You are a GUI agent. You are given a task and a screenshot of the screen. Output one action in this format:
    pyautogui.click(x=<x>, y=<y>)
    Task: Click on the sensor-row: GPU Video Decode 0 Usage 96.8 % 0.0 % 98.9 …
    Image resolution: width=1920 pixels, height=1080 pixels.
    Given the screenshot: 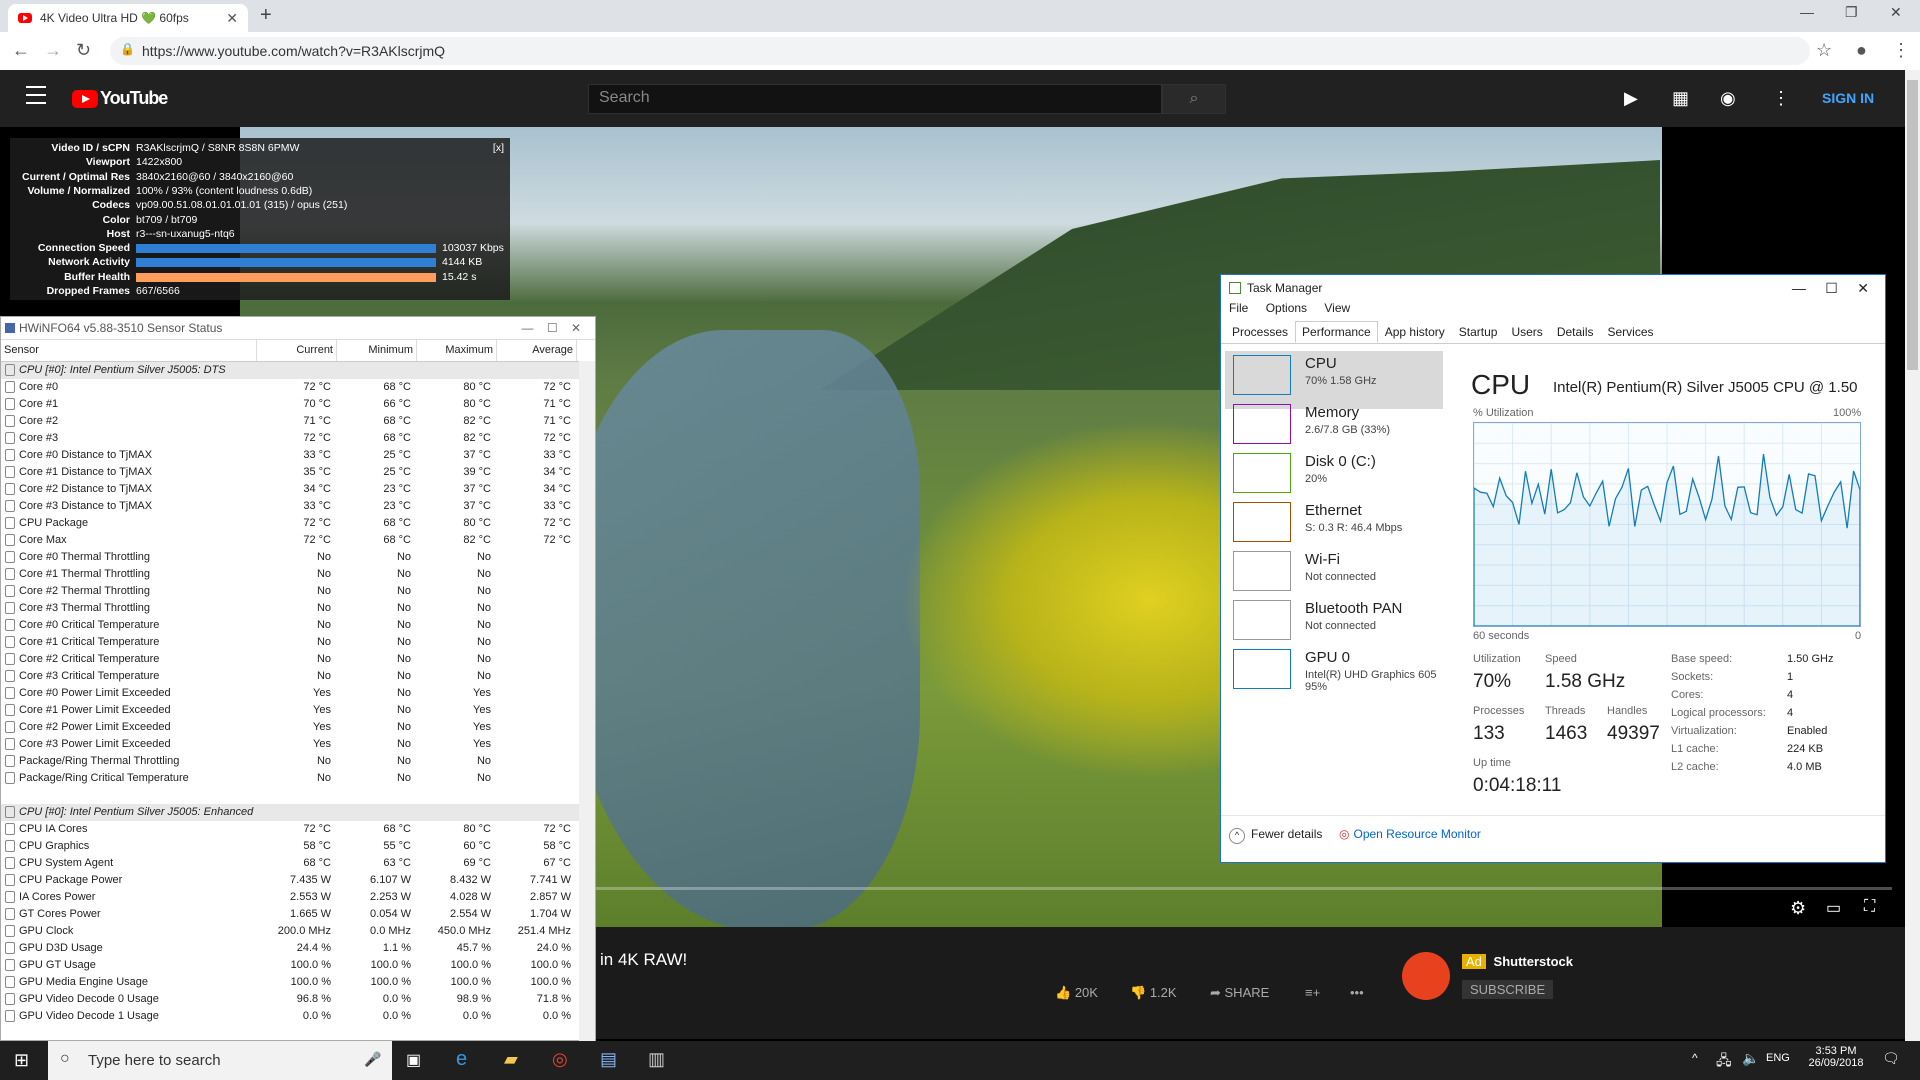 What is the action you would take?
    pyautogui.click(x=298, y=999)
    